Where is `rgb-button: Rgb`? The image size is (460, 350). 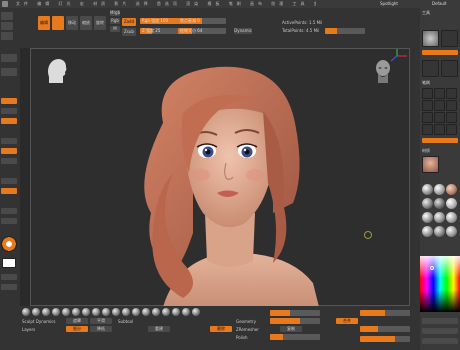
rgb-button: Rgb is located at coordinates (115, 21).